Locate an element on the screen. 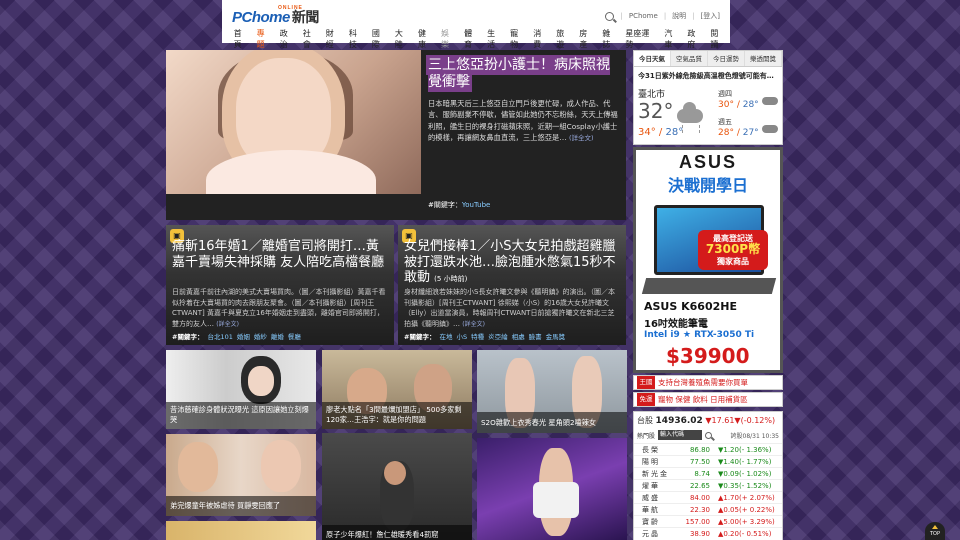 This screenshot has width=960, height=540. stock-name: 寶齡 is located at coordinates (654, 521).